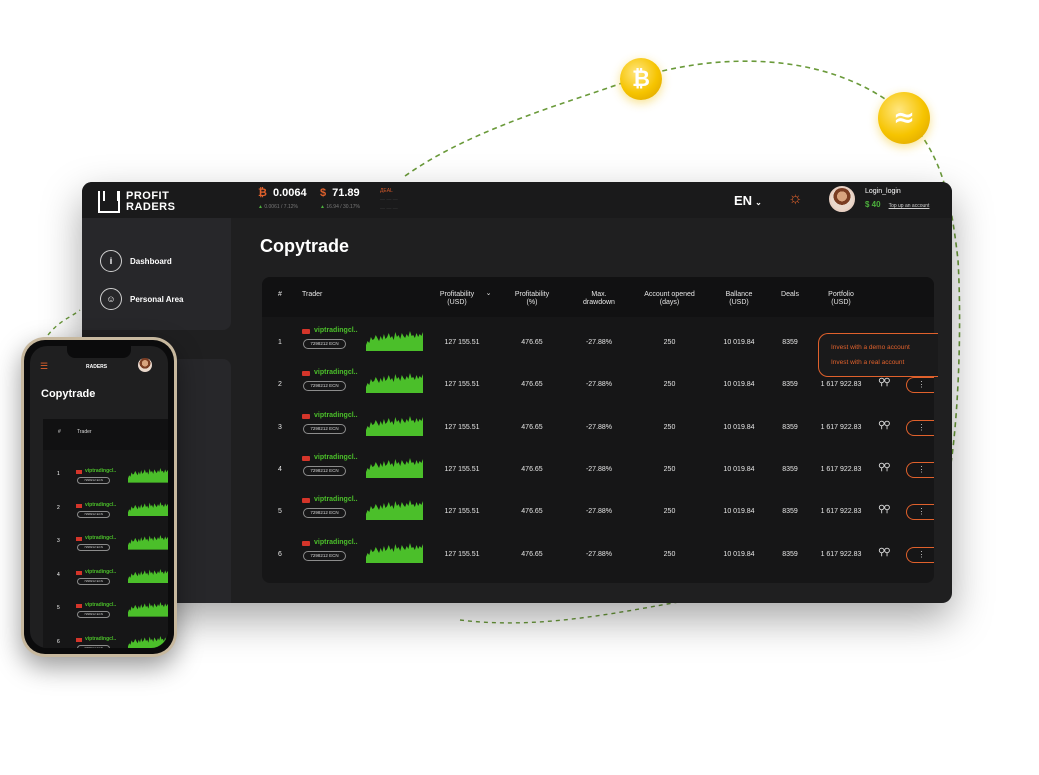 The image size is (1039, 775). I want to click on col-profitability-usd: Profitability (USD), so click(457, 299).